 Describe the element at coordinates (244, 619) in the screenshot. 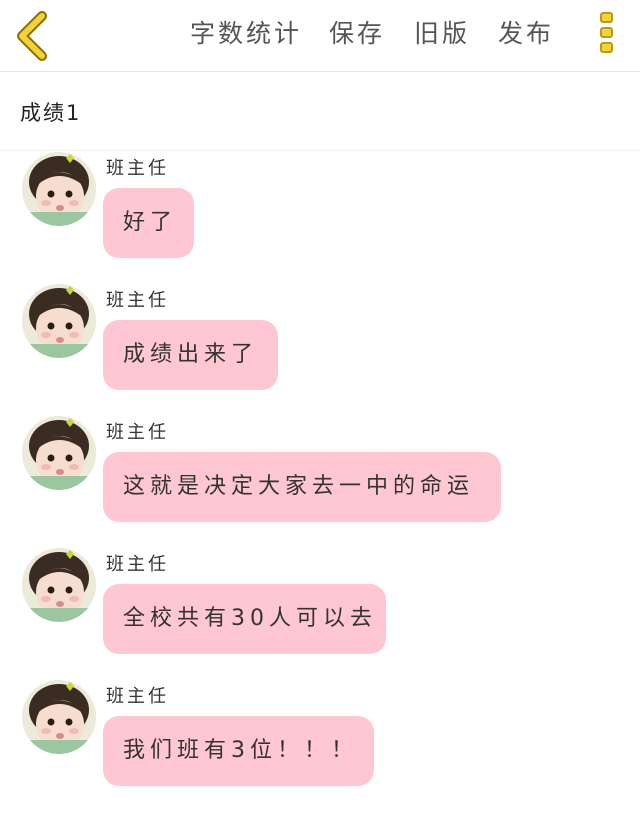

I see `message-bubble: 全校共有30人可以去` at that location.